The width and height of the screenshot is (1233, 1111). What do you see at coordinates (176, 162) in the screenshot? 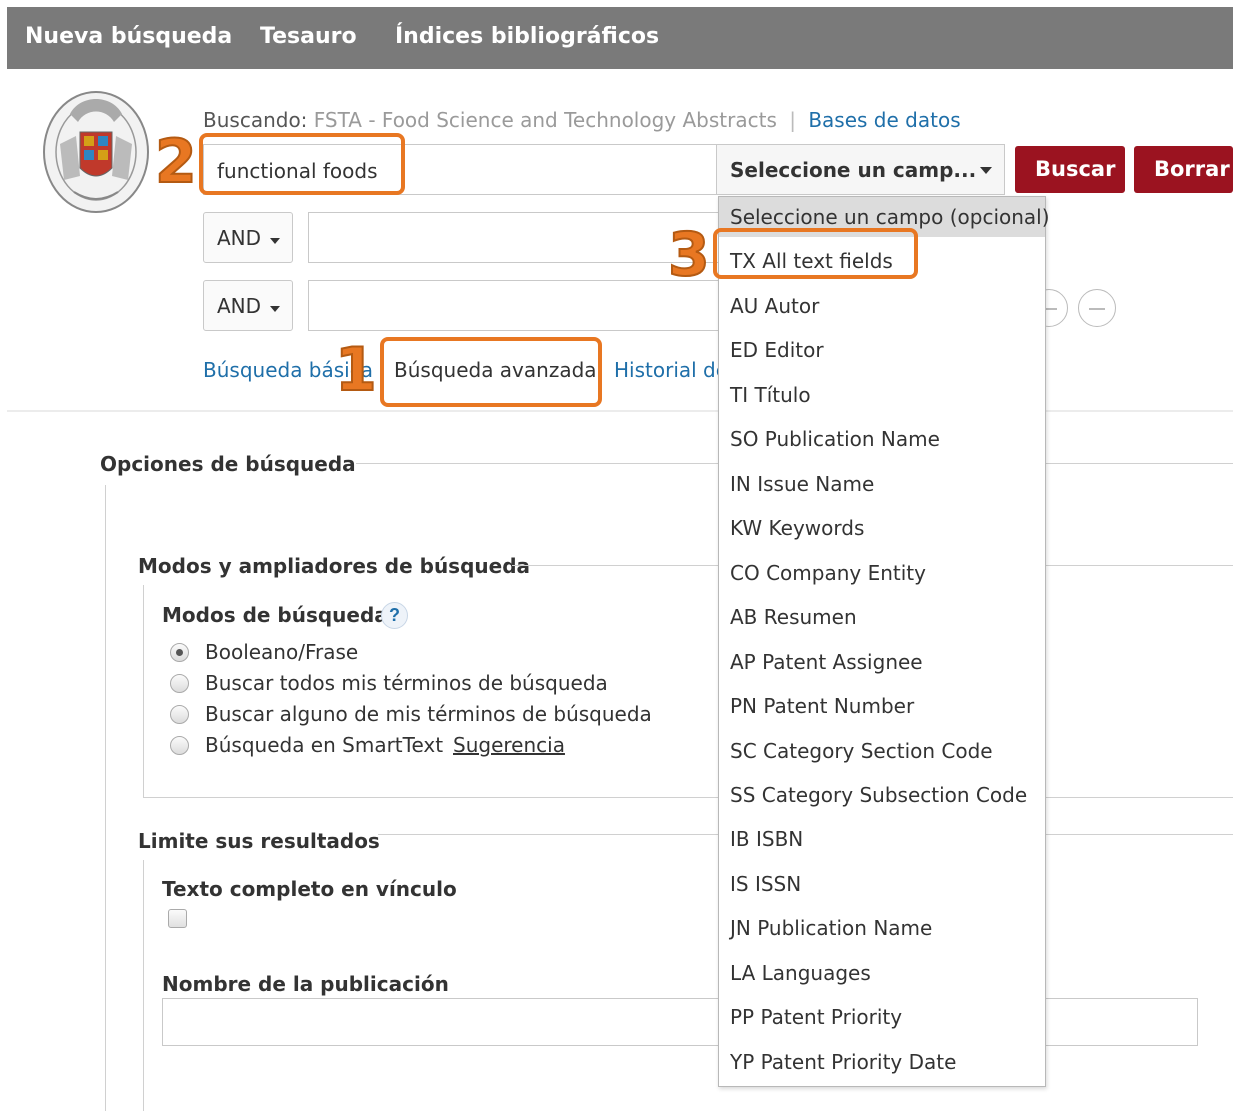
I see `annotation-number-2: 2` at bounding box center [176, 162].